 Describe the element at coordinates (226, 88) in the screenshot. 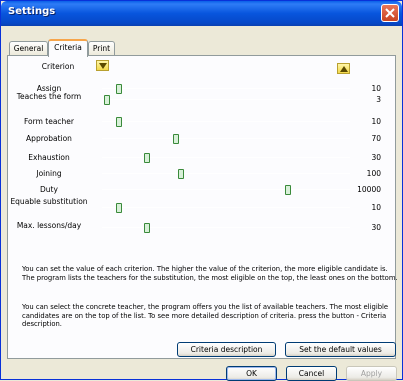

I see `slider-track-assign` at that location.